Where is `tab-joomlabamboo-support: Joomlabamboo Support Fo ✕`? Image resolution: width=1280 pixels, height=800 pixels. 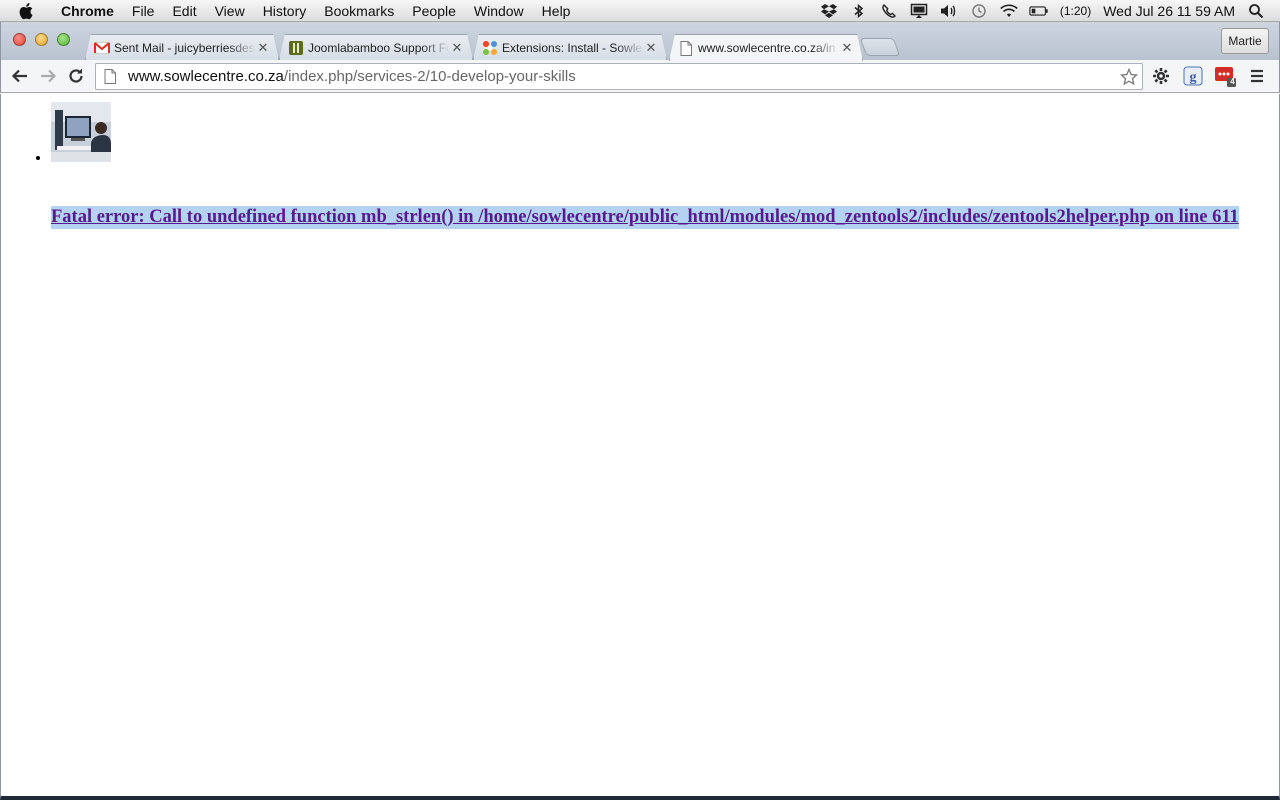
tab-joomlabamboo-support: Joomlabamboo Support Fo ✕ is located at coordinates (376, 47).